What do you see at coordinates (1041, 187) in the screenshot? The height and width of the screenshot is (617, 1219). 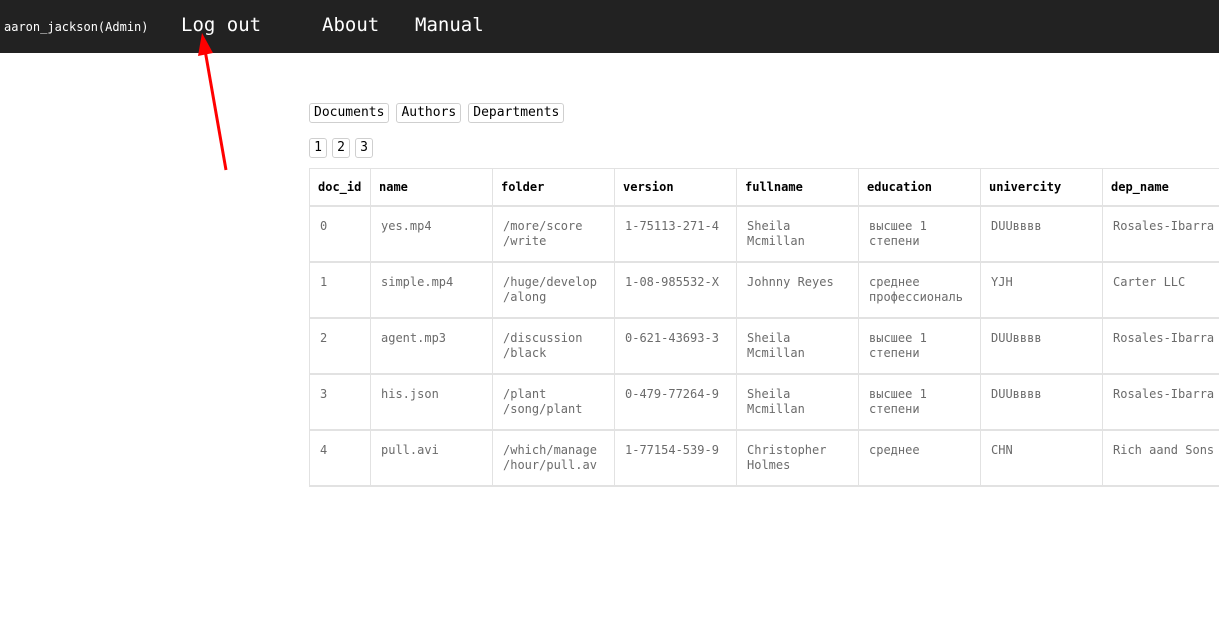 I see `column-header-univercity: univercity` at bounding box center [1041, 187].